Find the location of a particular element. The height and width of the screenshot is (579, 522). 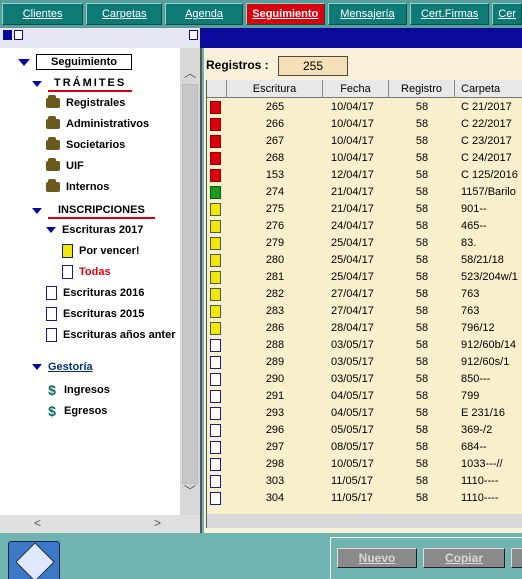

tree-egresos: $ Egresos is located at coordinates (76, 411).